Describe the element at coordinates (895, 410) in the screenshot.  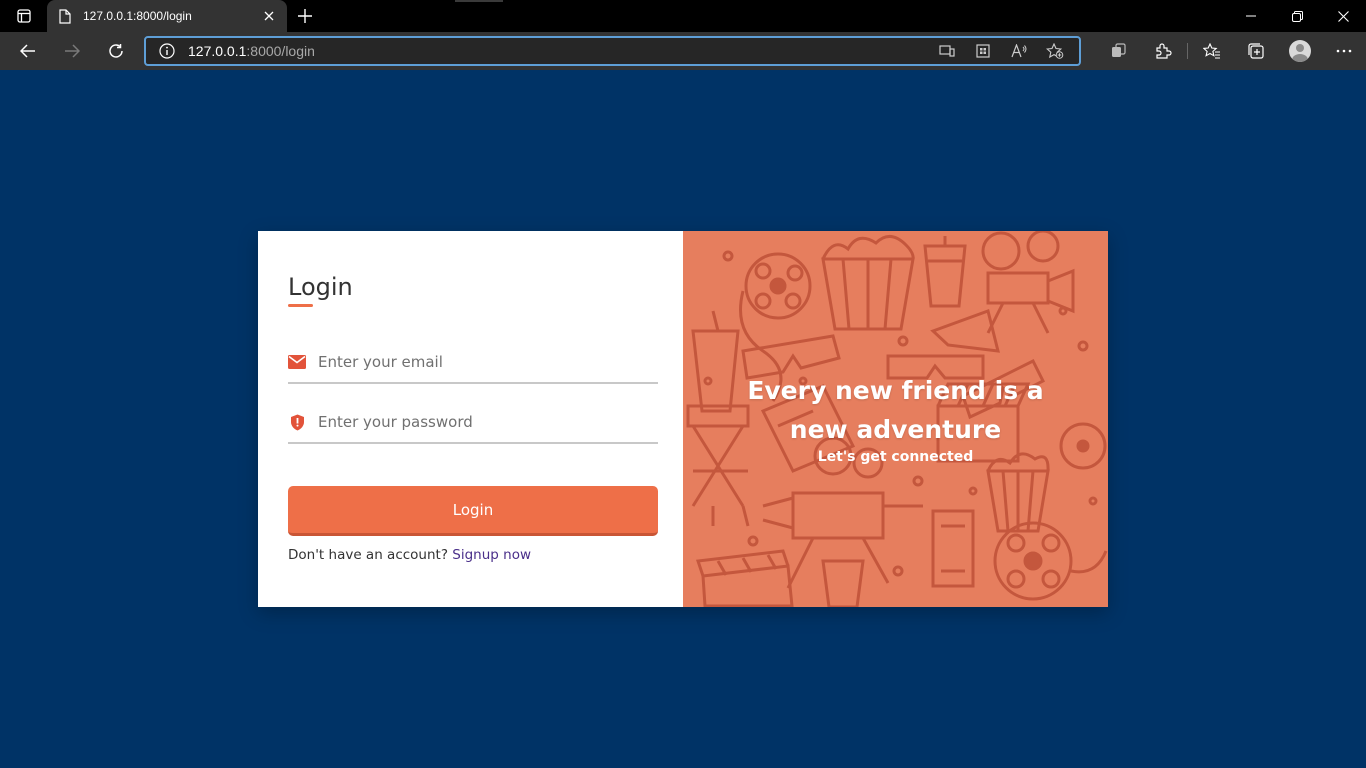
I see `promo-title: Every new friend is a new adventure` at that location.